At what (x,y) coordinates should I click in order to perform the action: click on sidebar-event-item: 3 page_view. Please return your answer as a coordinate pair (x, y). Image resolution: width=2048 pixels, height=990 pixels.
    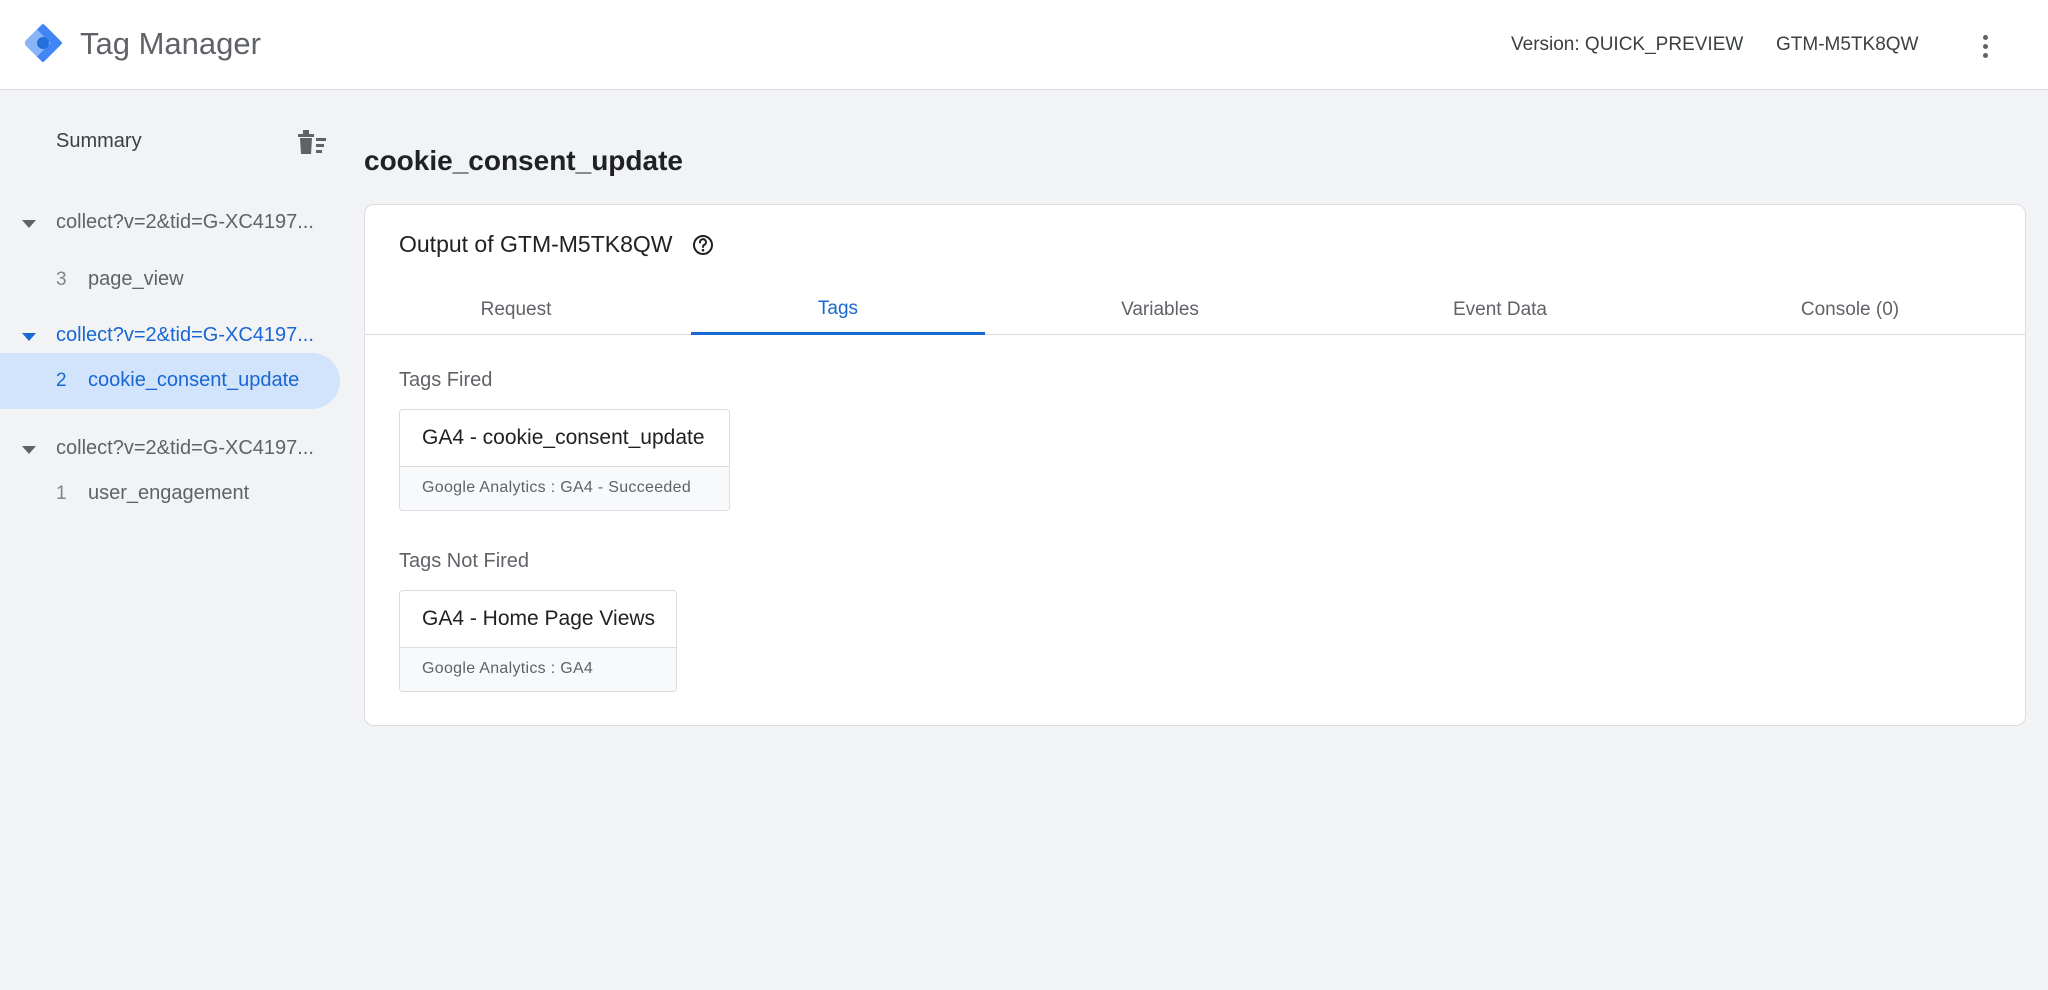
    Looking at the image, I should click on (170, 280).